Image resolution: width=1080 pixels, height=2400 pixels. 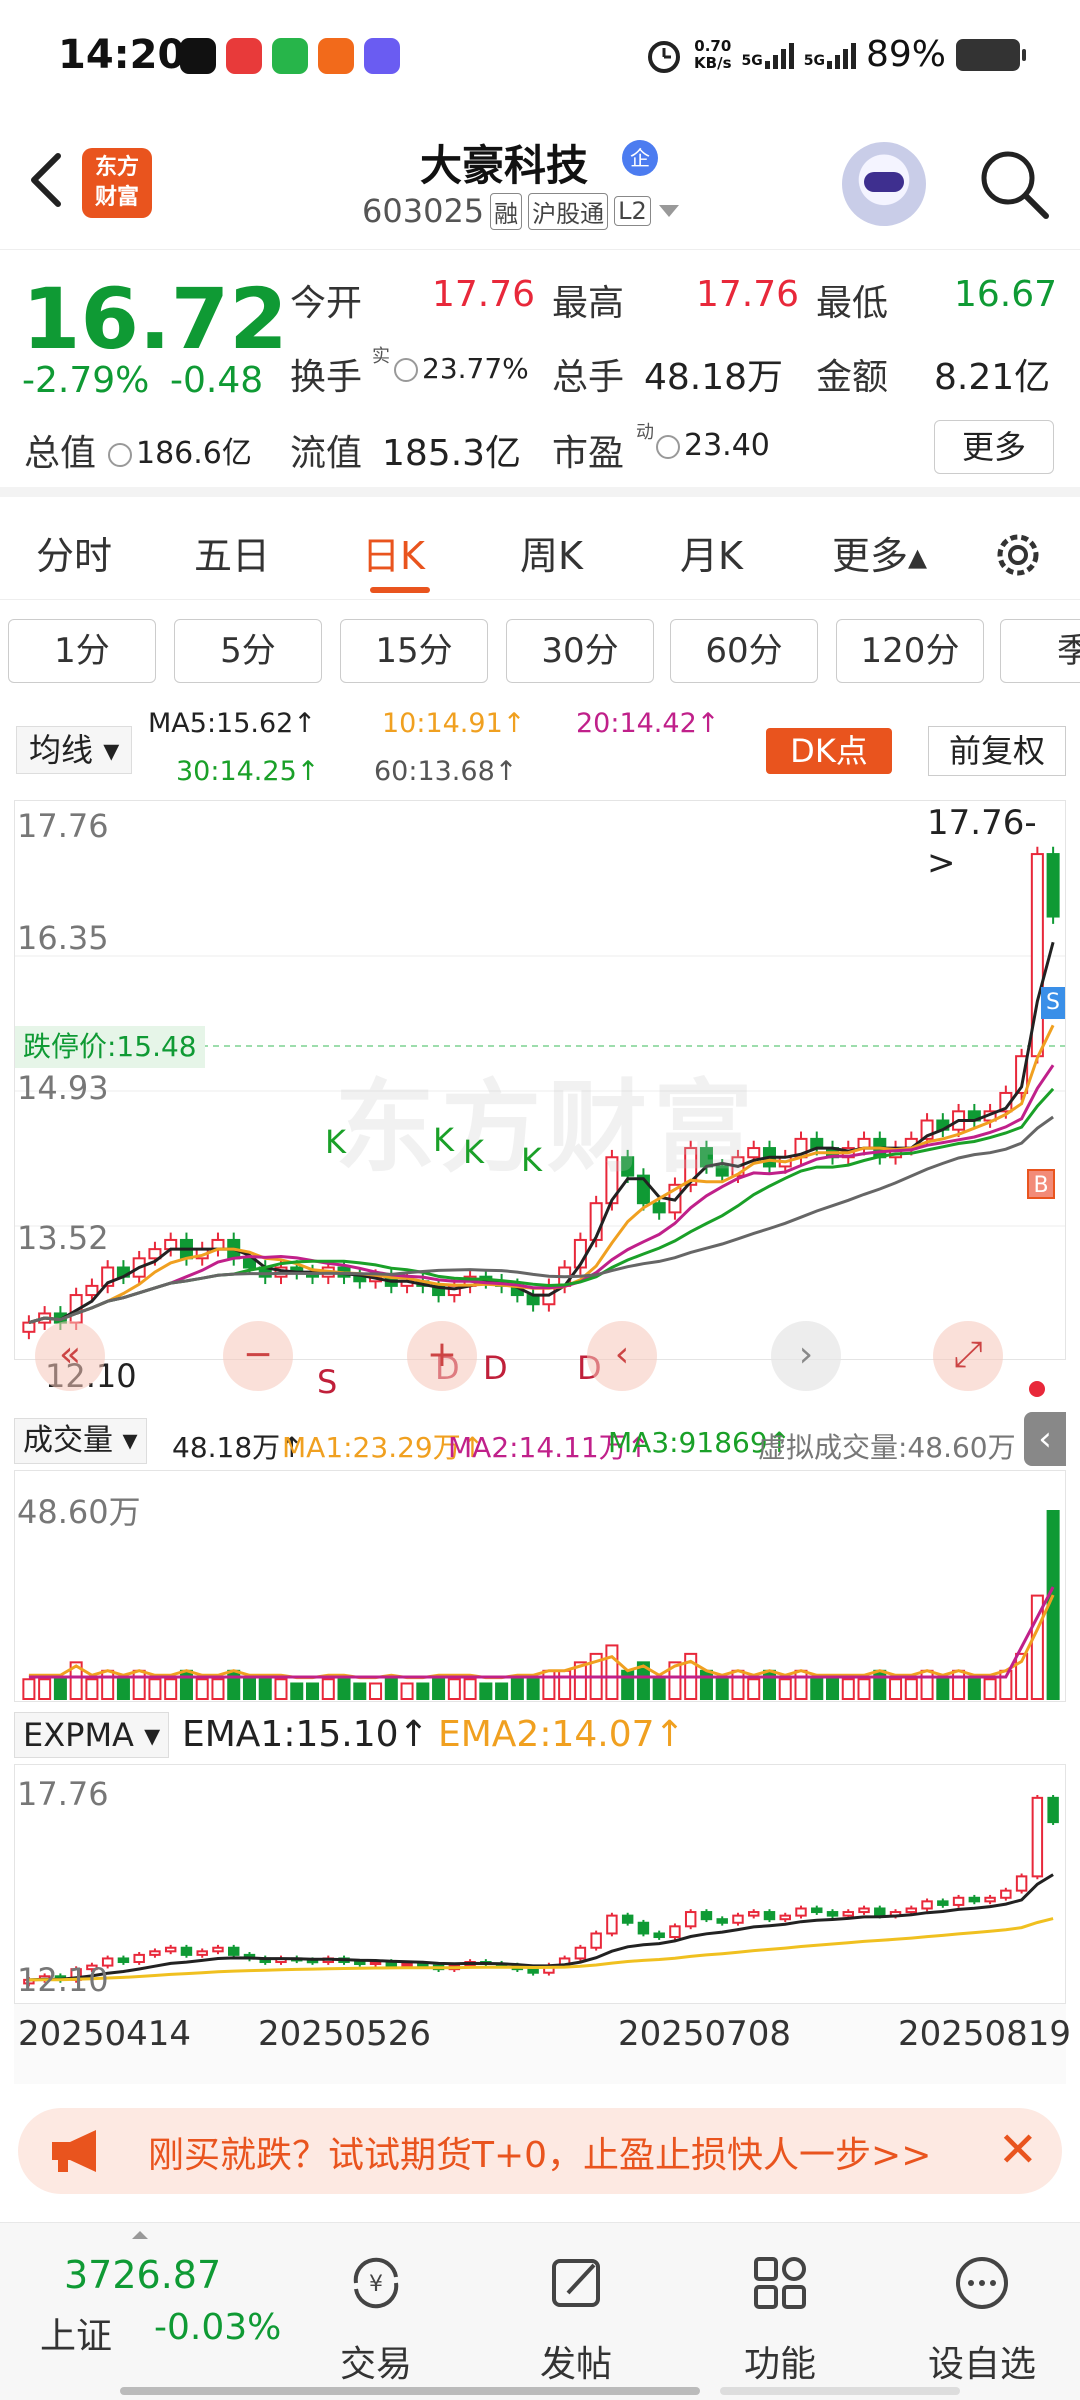 I want to click on low-label: 最低, so click(x=852, y=303).